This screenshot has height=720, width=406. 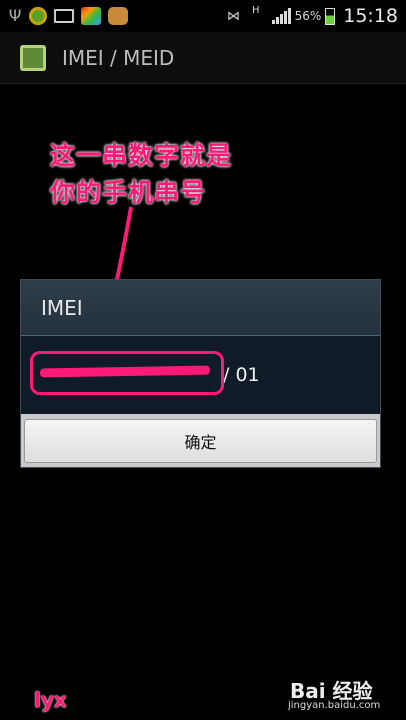 What do you see at coordinates (64, 16) in the screenshot?
I see `mail-icon` at bounding box center [64, 16].